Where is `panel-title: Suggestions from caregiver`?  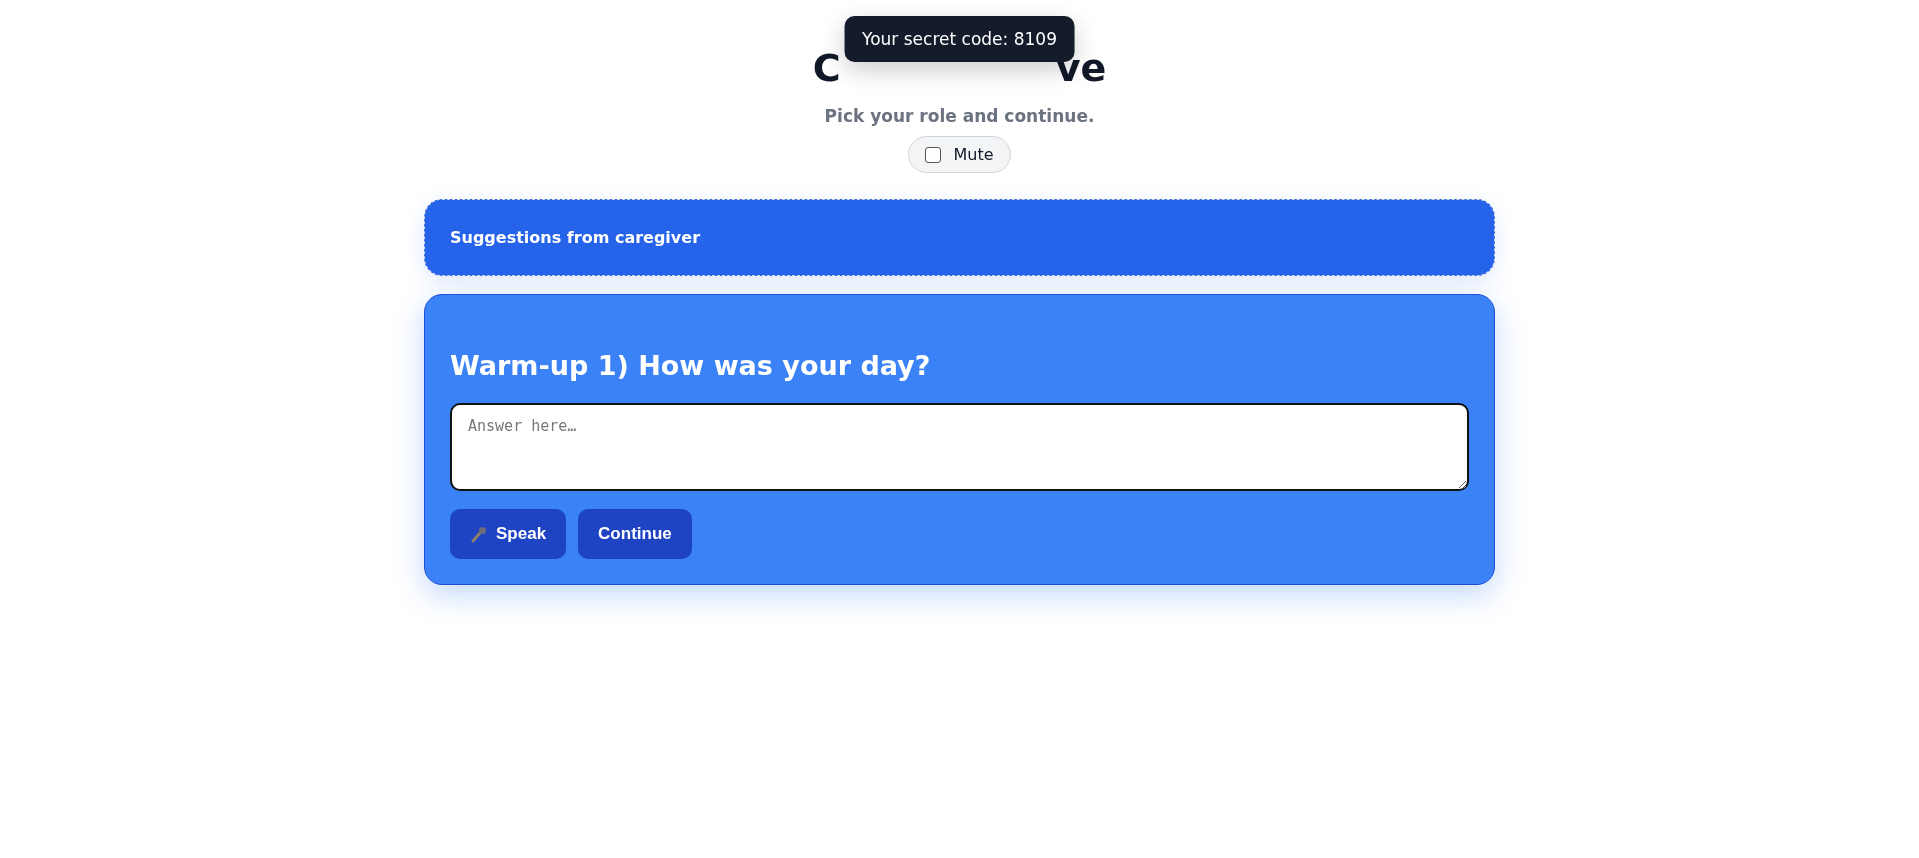 panel-title: Suggestions from caregiver is located at coordinates (576, 237).